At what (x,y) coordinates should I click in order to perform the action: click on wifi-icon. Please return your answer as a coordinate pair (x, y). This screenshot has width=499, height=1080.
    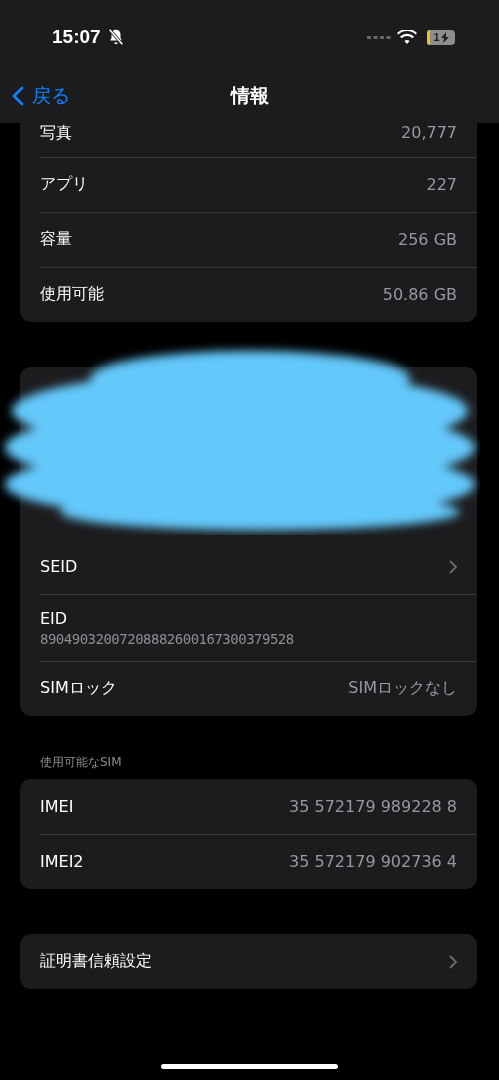
    Looking at the image, I should click on (407, 37).